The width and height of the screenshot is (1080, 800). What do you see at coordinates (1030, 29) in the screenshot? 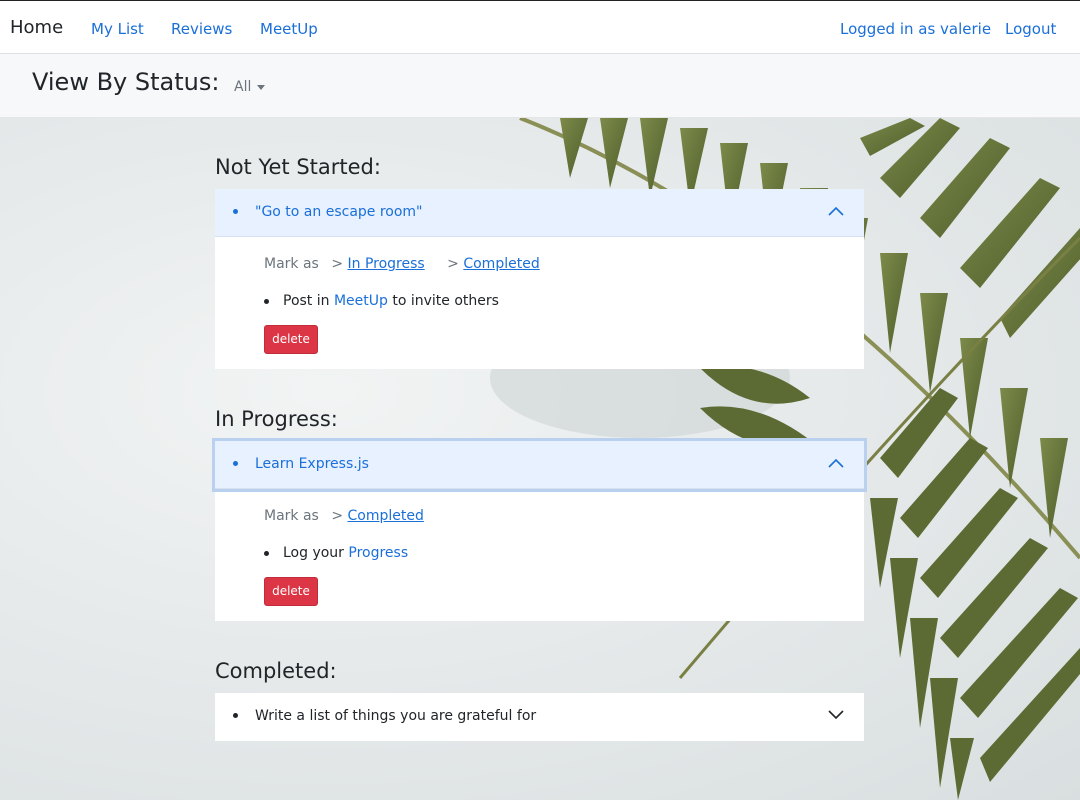
I see `nav-logout-link: Logout` at bounding box center [1030, 29].